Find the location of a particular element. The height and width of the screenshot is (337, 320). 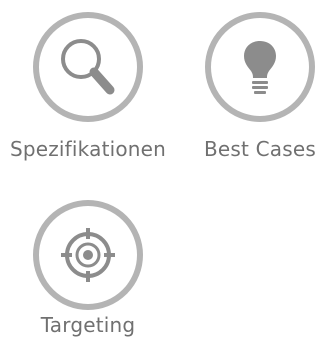

tile-label: Targeting is located at coordinates (88, 325).